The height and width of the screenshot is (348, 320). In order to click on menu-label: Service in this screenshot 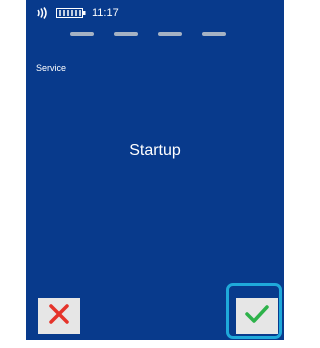, I will do `click(51, 68)`.